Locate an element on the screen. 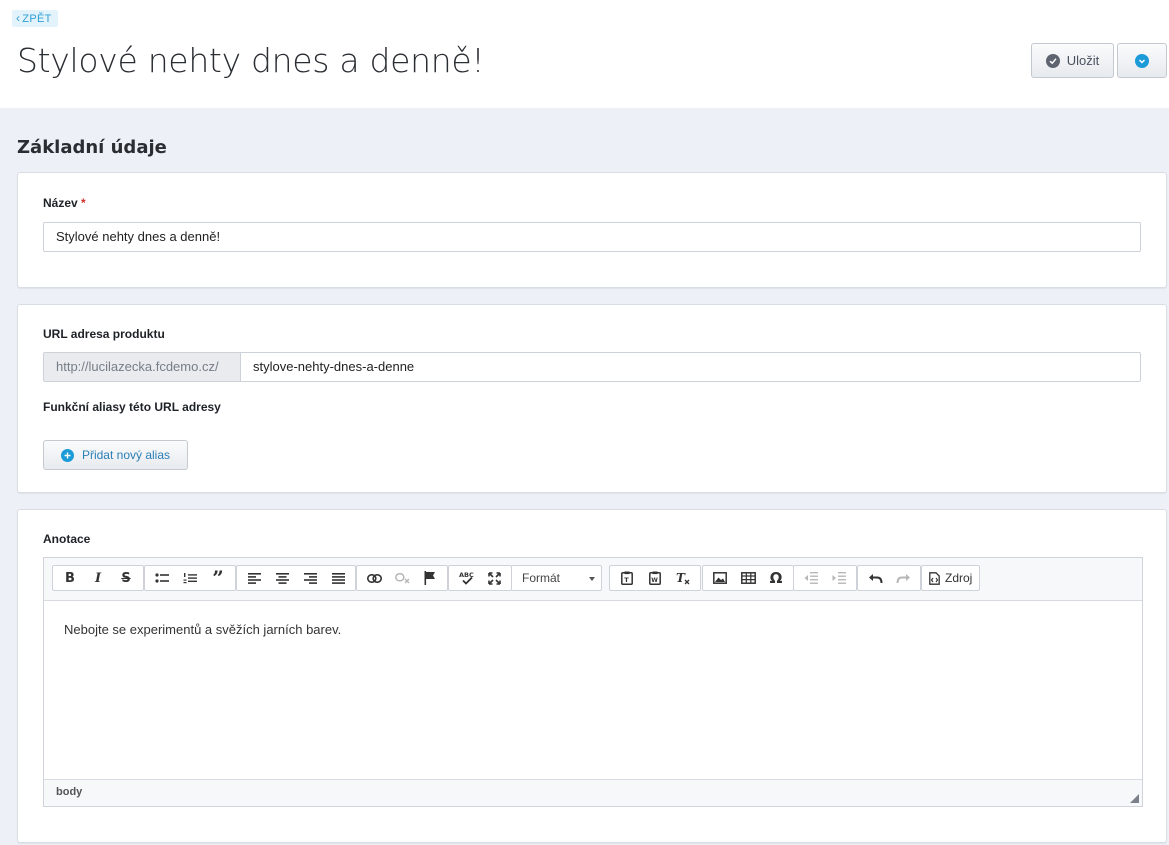 Image resolution: width=1169 pixels, height=845 pixels. add-alias-button: Přidat nový alias is located at coordinates (115, 455).